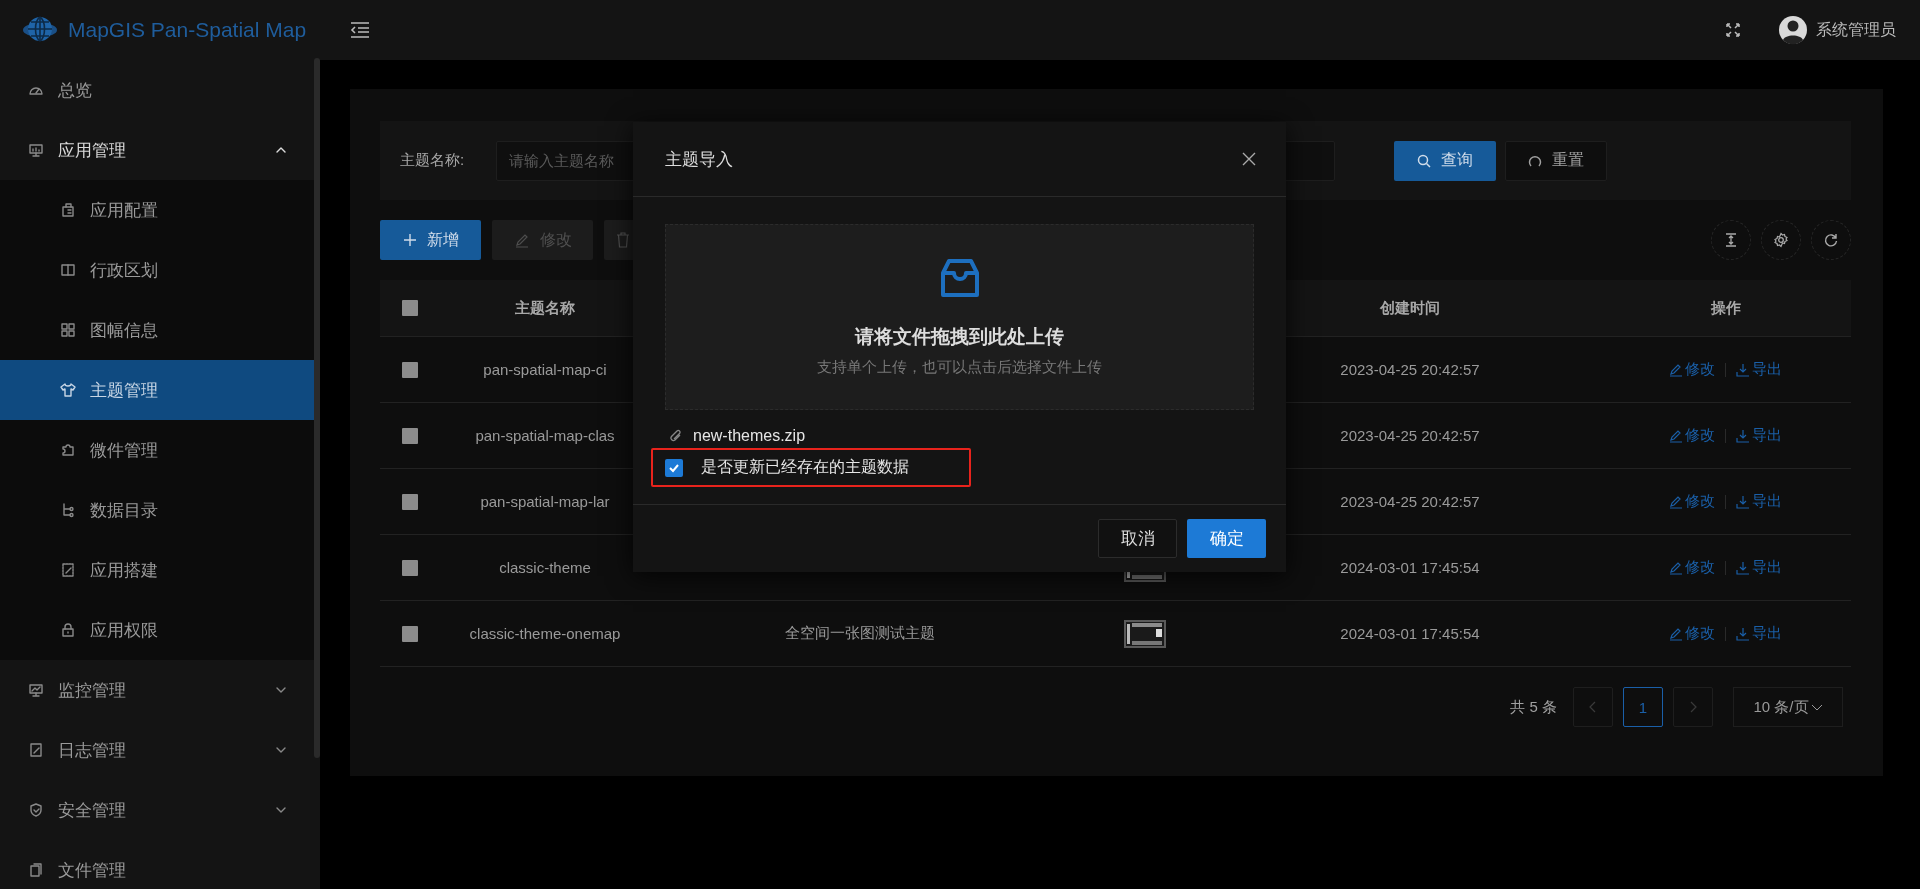 The image size is (1920, 889). I want to click on menu-item: 主题管理, so click(157, 390).